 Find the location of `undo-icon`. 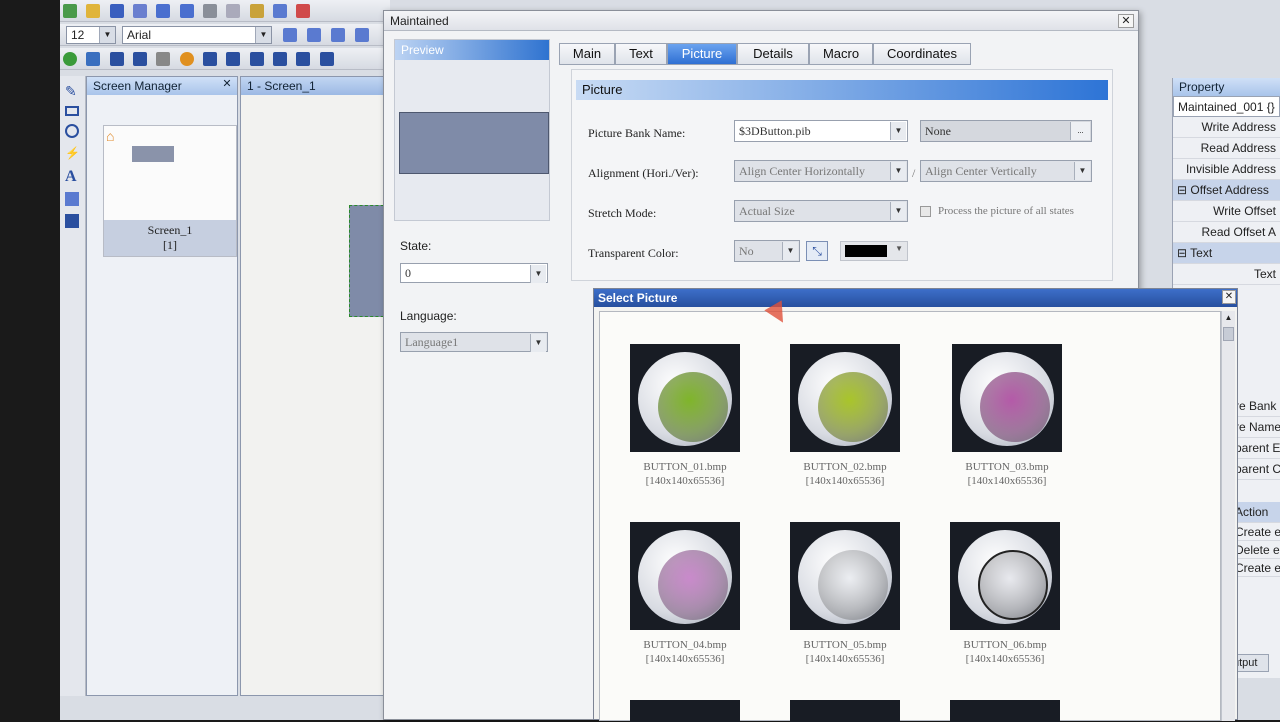

undo-icon is located at coordinates (163, 11).